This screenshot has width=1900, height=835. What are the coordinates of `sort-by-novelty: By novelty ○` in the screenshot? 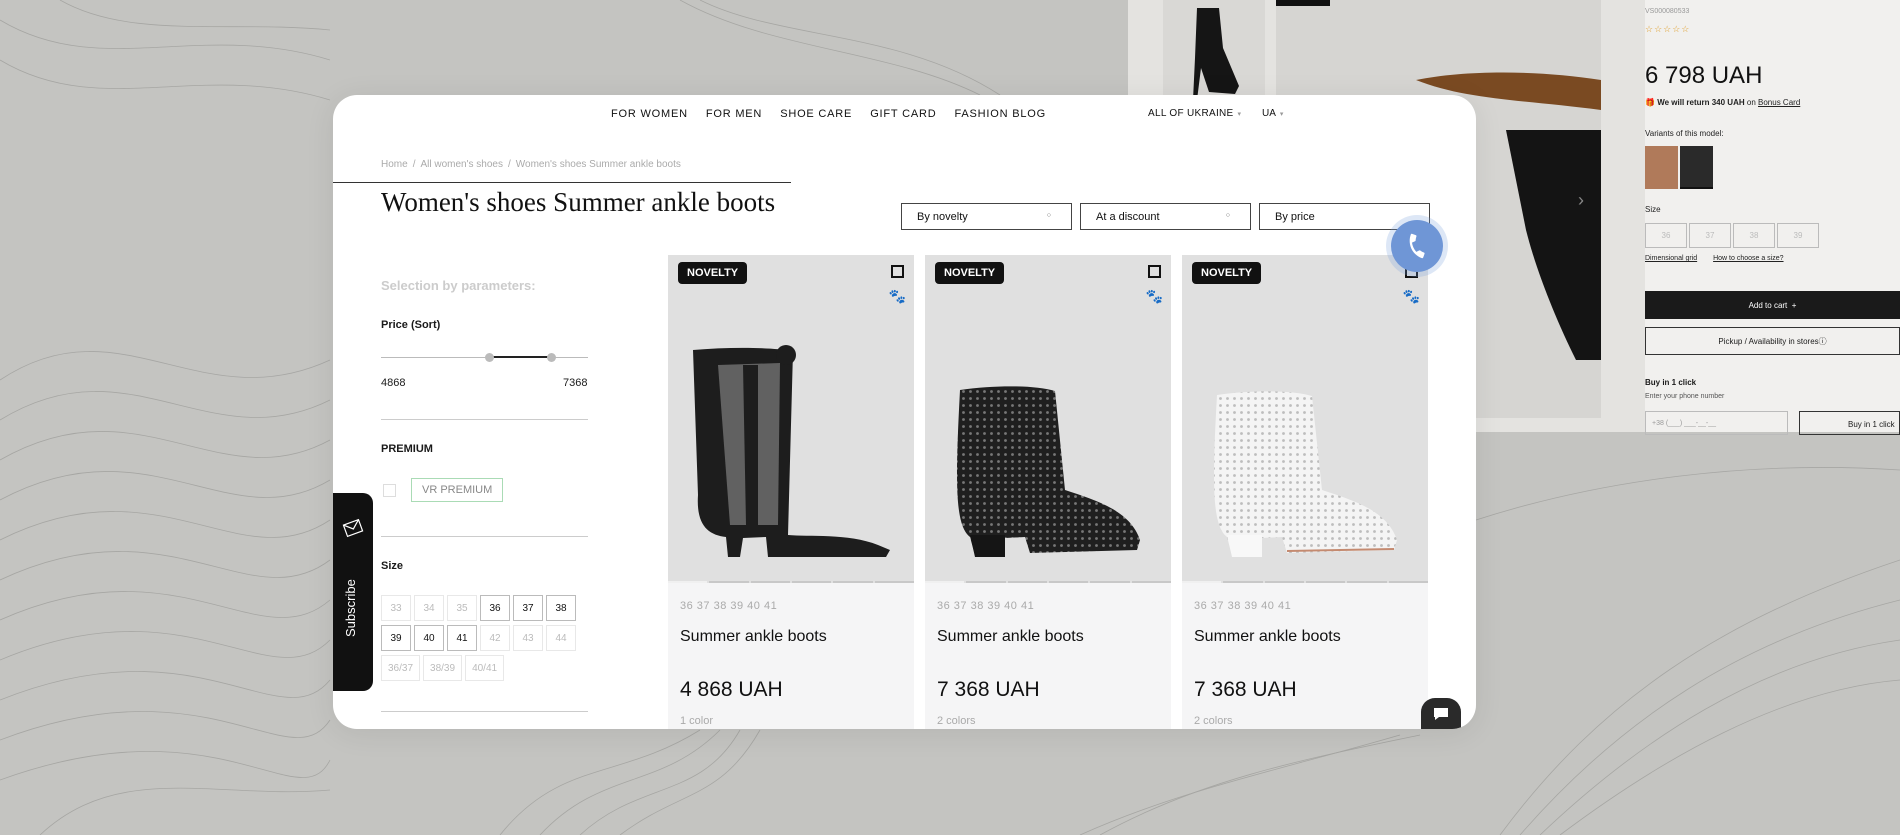 It's located at (986, 216).